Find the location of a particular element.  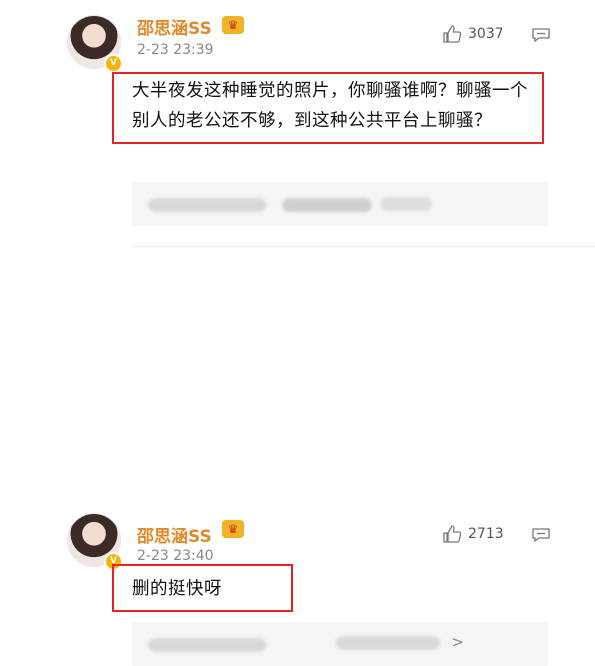

like-count: 3037 is located at coordinates (486, 34).